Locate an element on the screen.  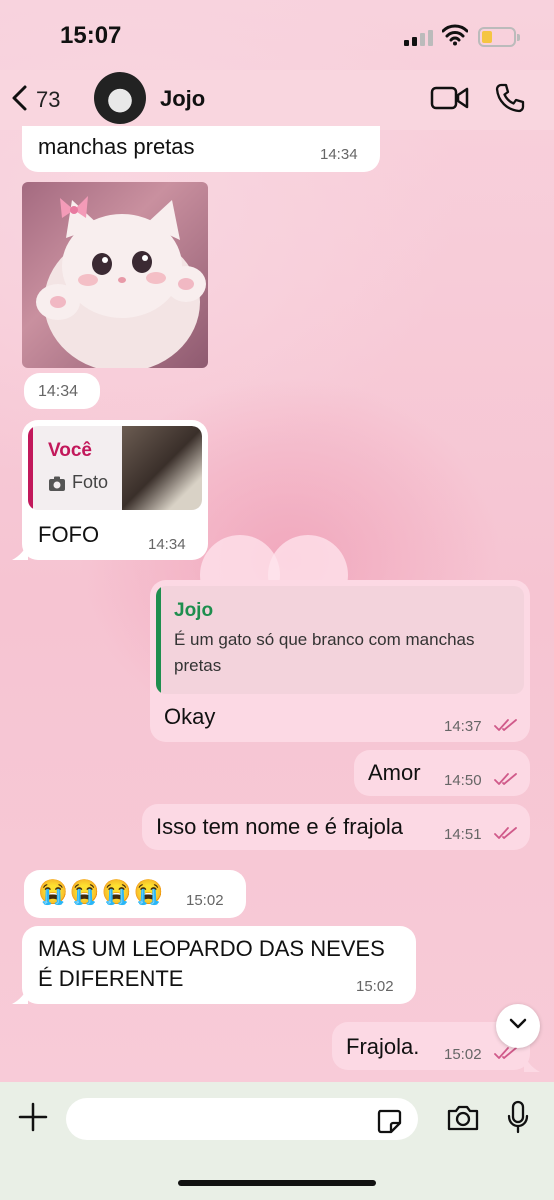
status-bar: 15:07 is located at coordinates (277, 35).